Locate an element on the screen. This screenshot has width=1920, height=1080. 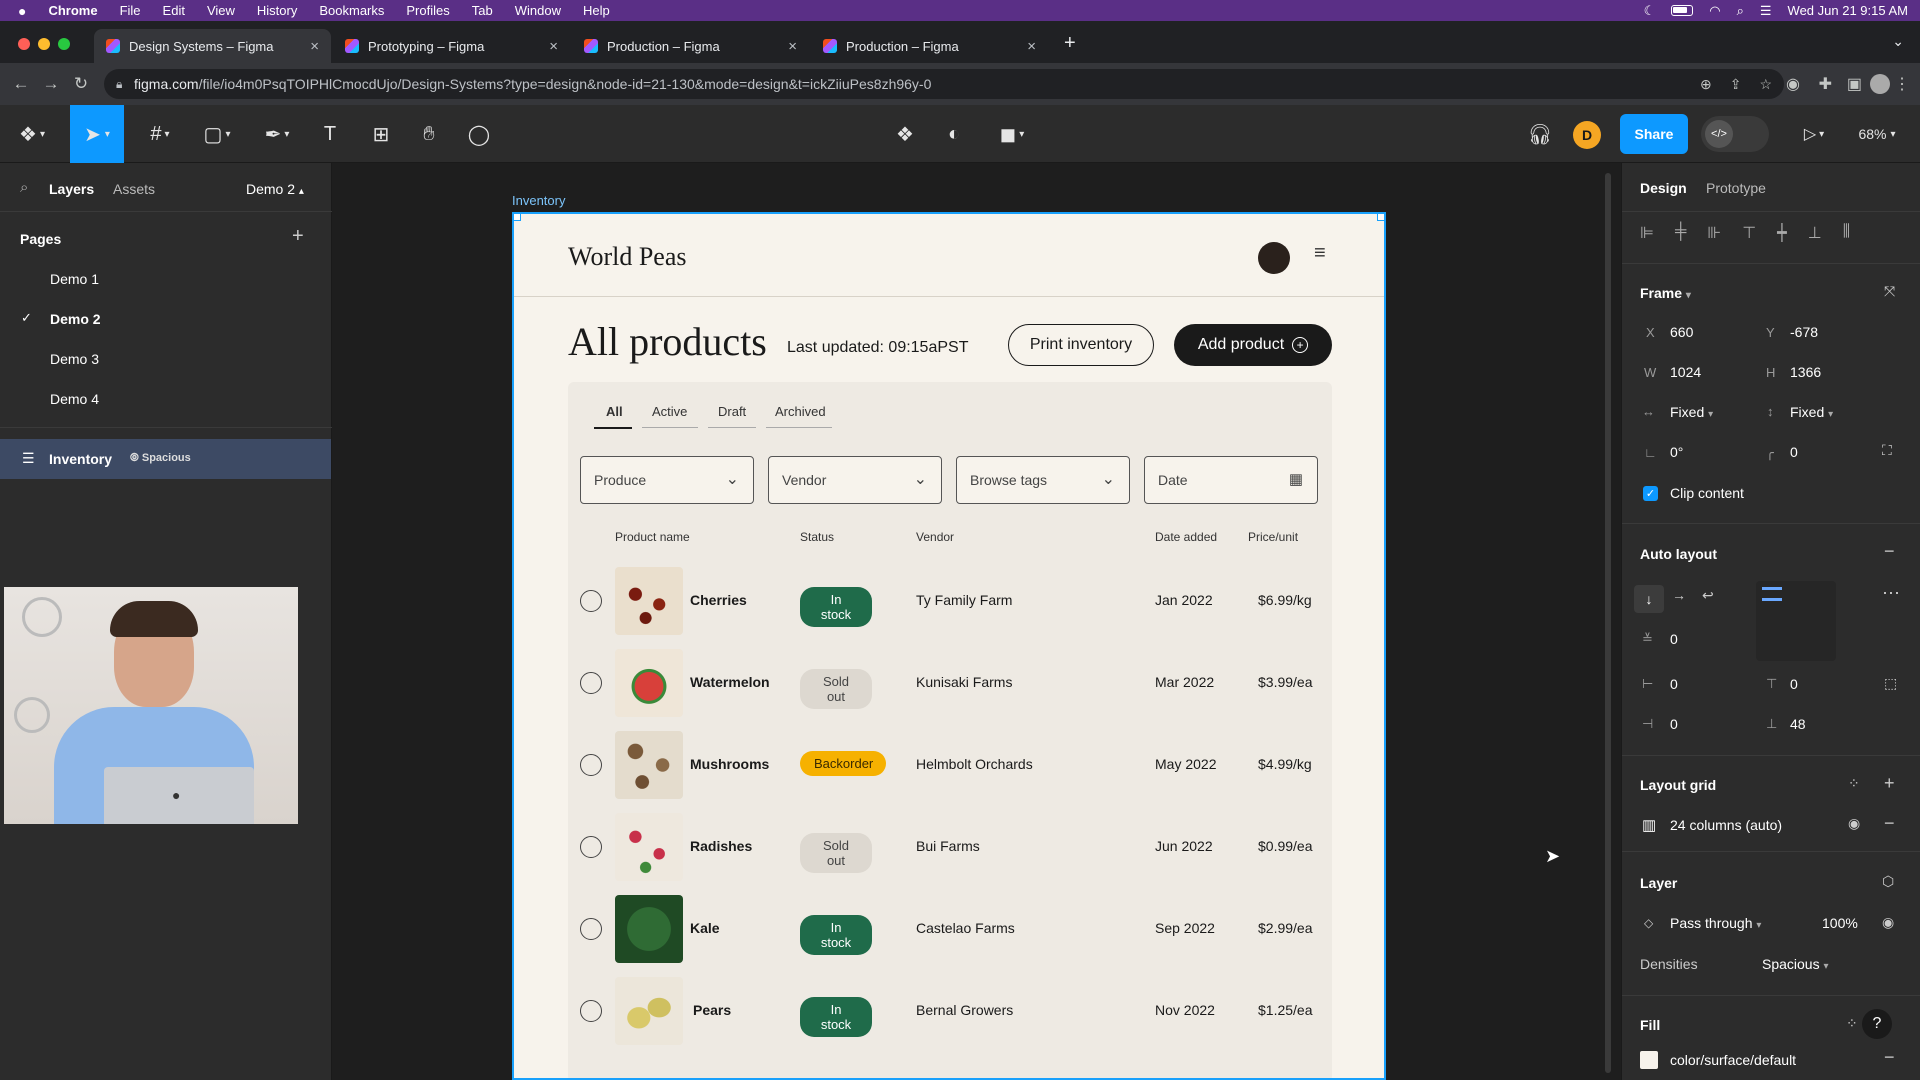
align-center-h-icon: ╪ is located at coordinates (1680, 233).